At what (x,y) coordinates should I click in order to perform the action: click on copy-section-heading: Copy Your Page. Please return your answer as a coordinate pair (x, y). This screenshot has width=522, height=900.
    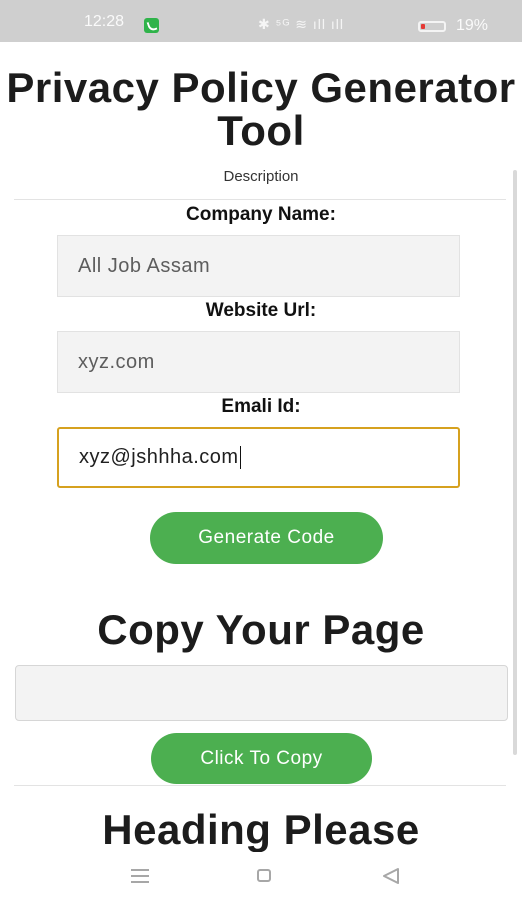
    Looking at the image, I should click on (261, 629).